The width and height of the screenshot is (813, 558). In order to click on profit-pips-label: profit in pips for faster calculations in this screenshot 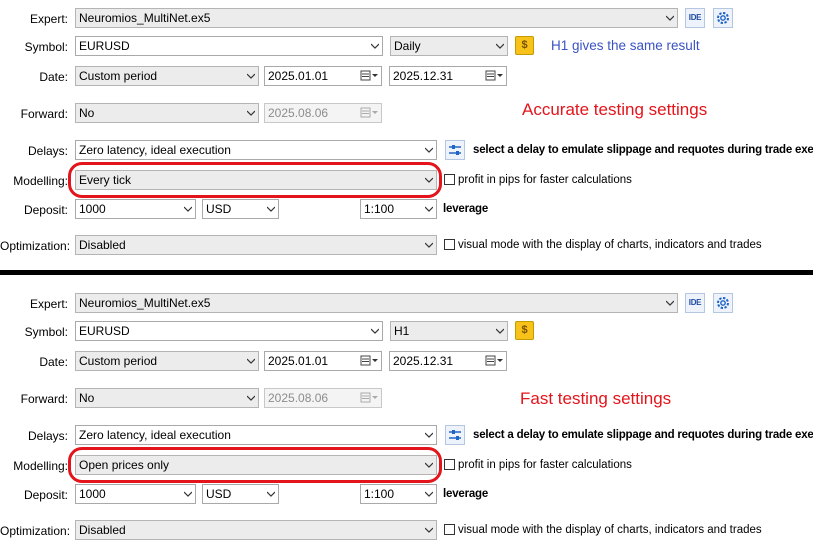, I will do `click(545, 180)`.